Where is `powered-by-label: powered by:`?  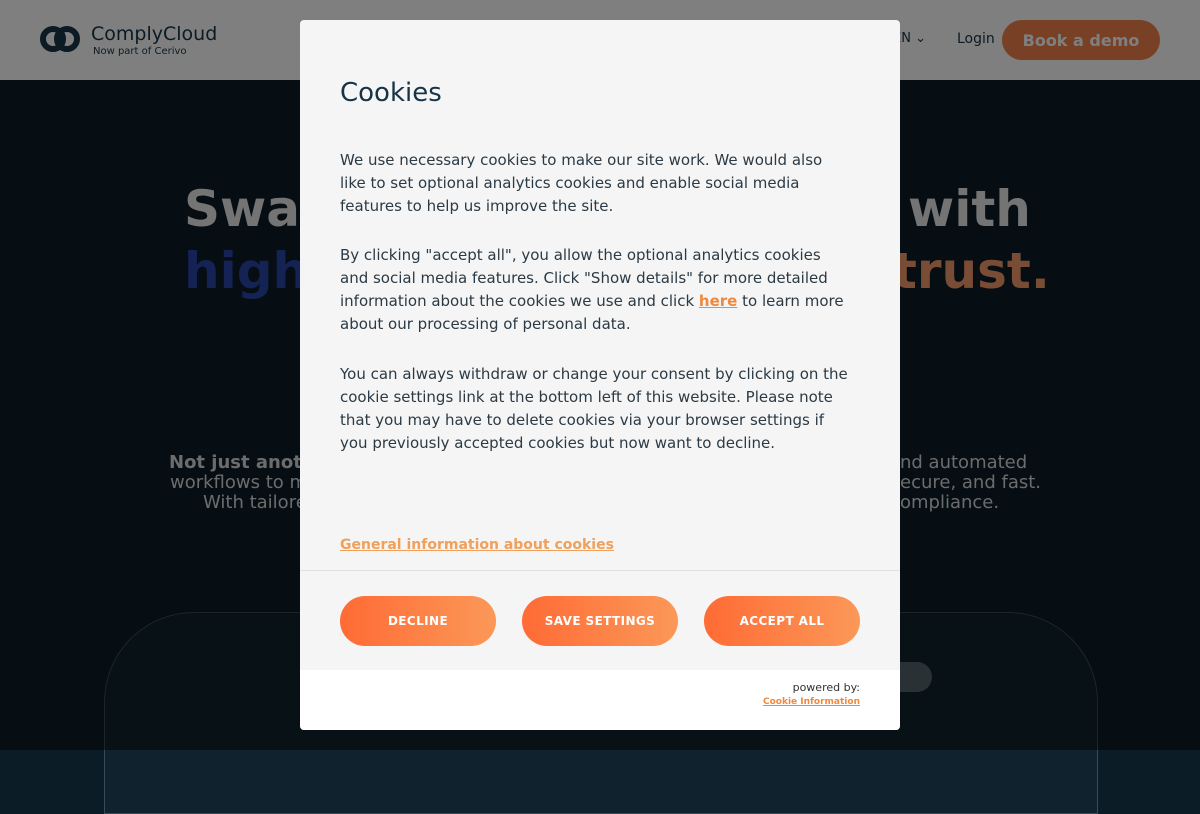 powered-by-label: powered by: is located at coordinates (826, 687).